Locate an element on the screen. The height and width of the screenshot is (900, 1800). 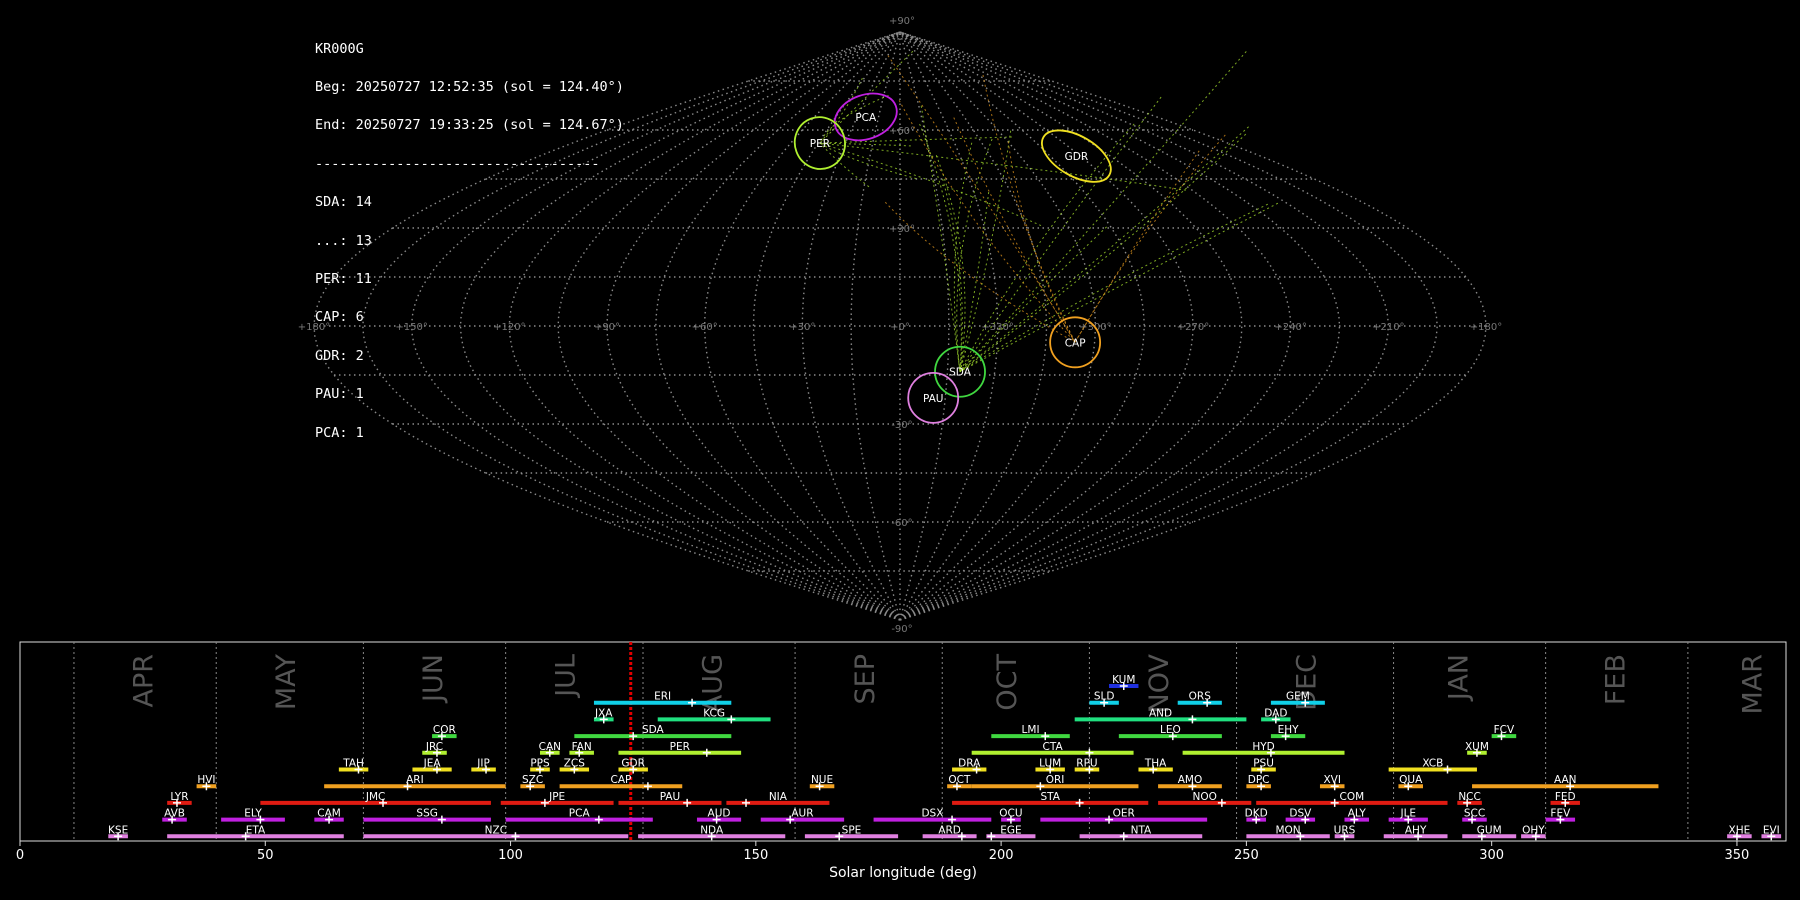
shower-label-ncc: NCC is located at coordinates (1469, 797).